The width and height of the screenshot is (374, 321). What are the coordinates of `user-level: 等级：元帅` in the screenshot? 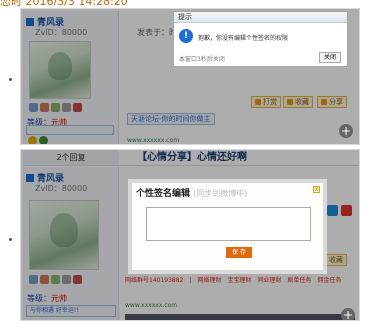 It's located at (47, 298).